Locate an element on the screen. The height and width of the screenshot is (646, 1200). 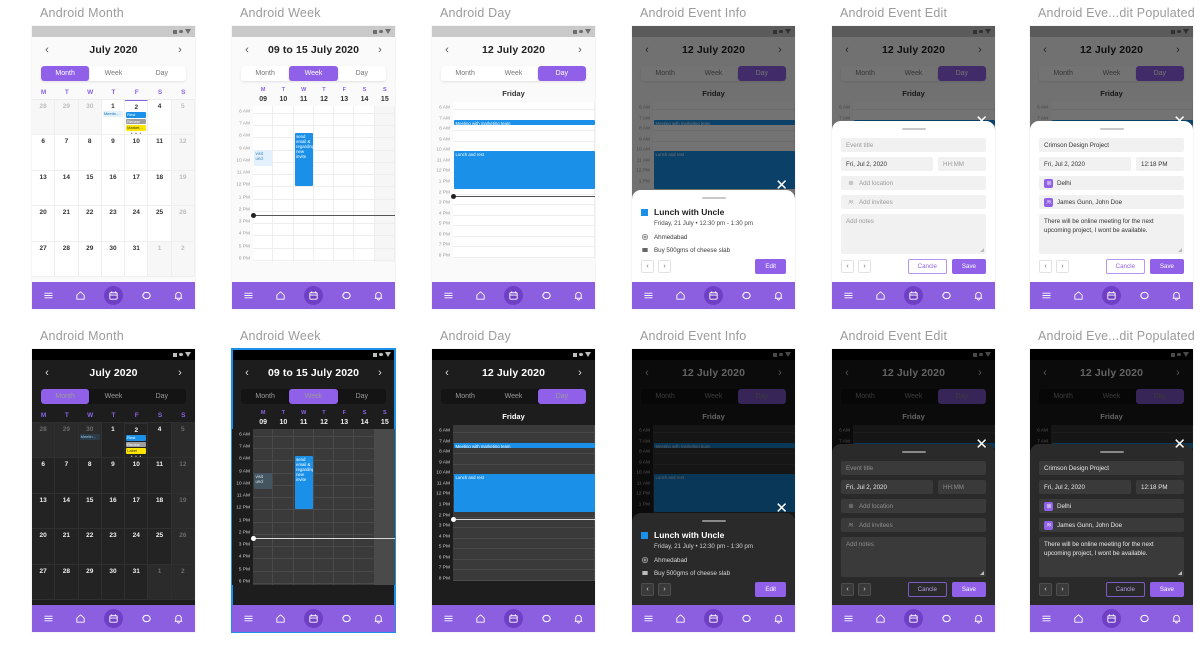
month-day-cell: 18 is located at coordinates (160, 511).